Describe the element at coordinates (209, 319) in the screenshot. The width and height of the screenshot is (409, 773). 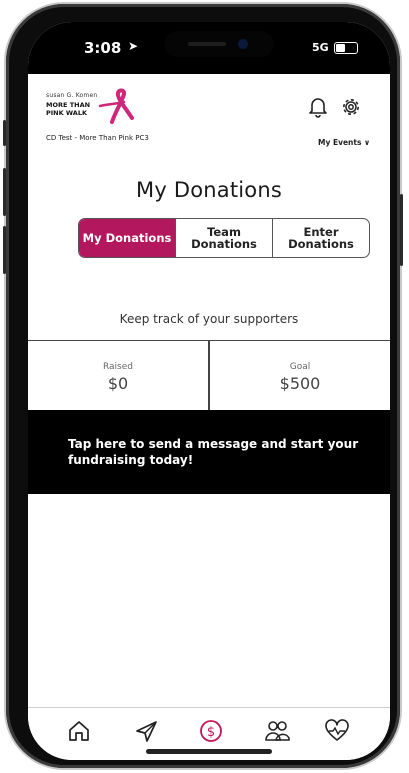
I see `tagline: Keep track of your supporters` at that location.